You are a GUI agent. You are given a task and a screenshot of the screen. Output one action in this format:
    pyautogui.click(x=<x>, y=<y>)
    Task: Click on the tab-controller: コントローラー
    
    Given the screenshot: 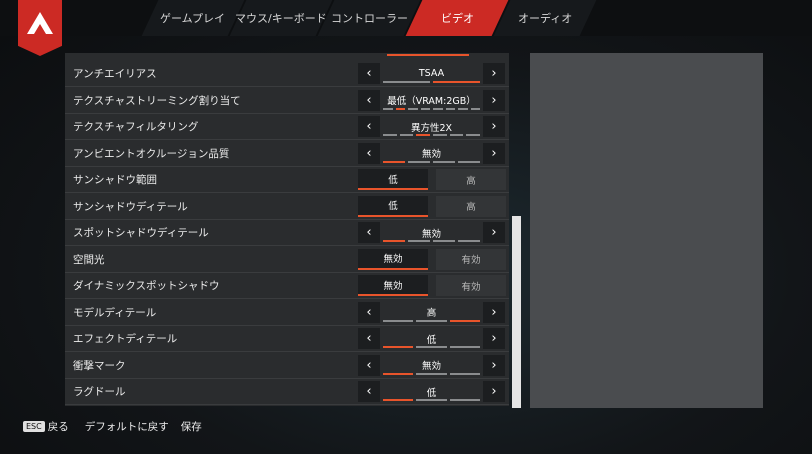 What is the action you would take?
    pyautogui.click(x=369, y=18)
    